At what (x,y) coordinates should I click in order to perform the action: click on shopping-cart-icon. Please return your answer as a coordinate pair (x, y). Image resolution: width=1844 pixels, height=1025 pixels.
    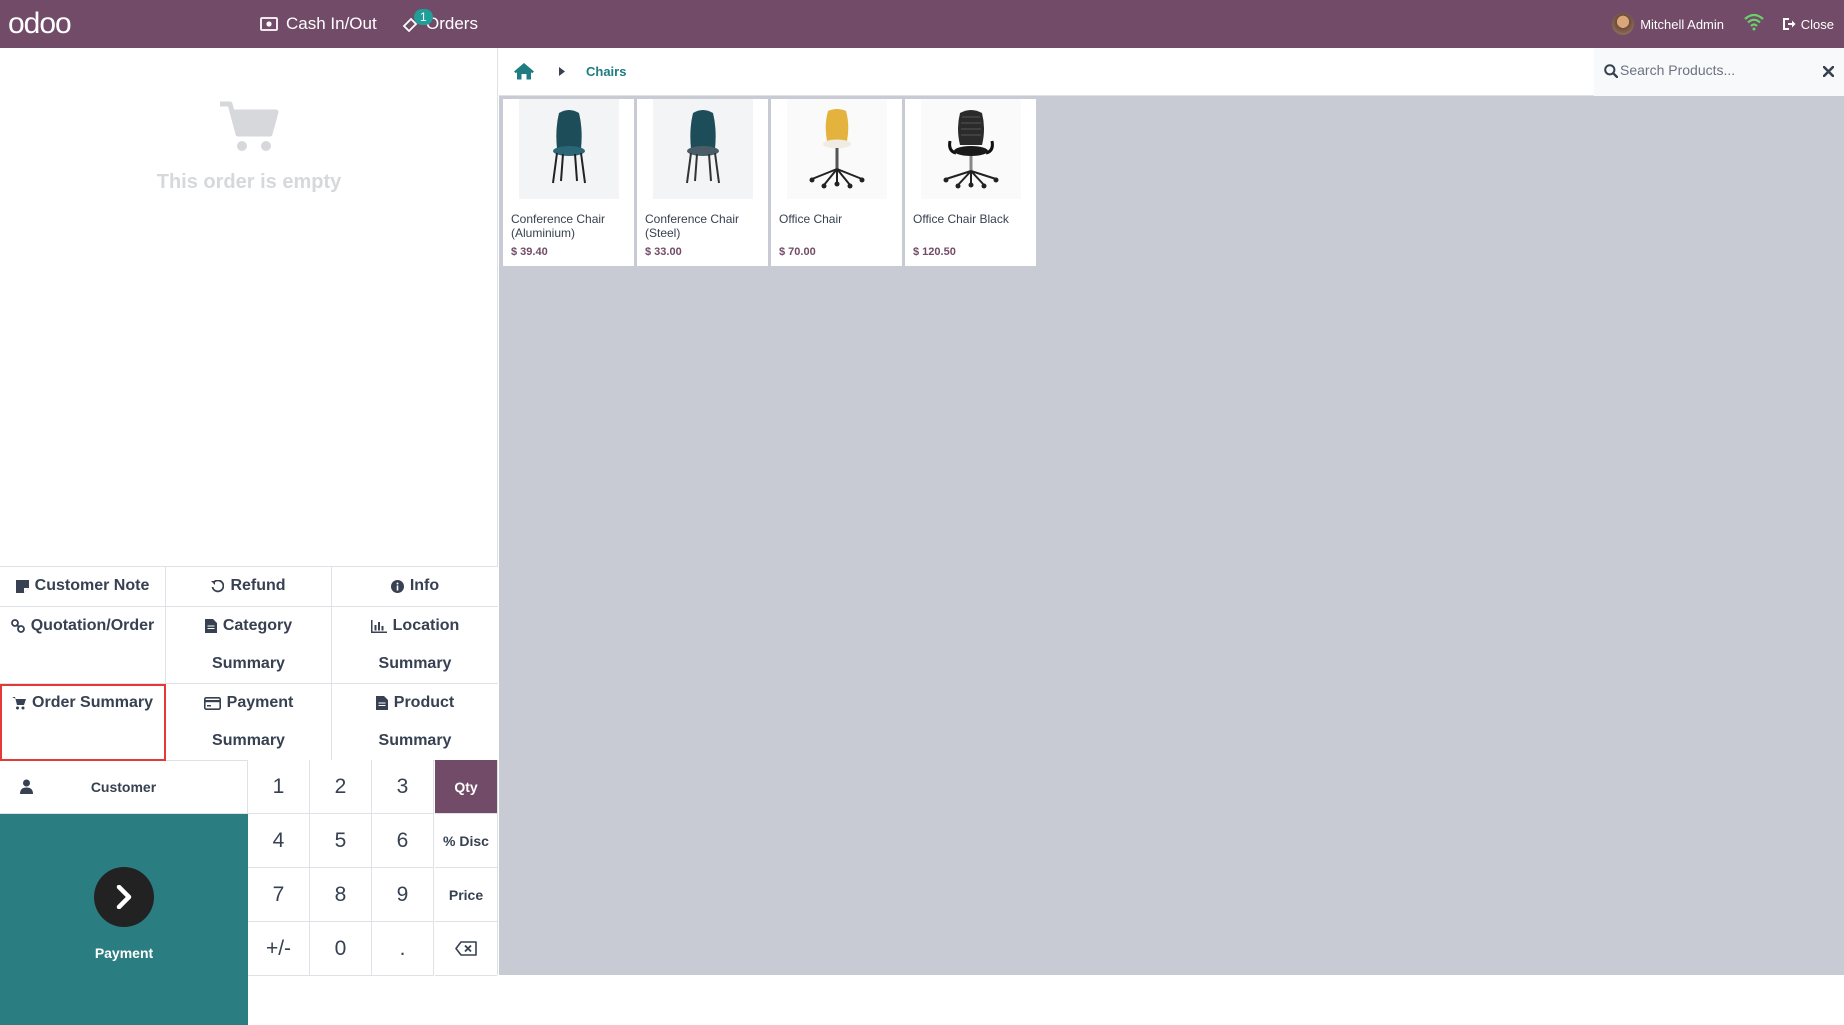
    Looking at the image, I should click on (249, 126).